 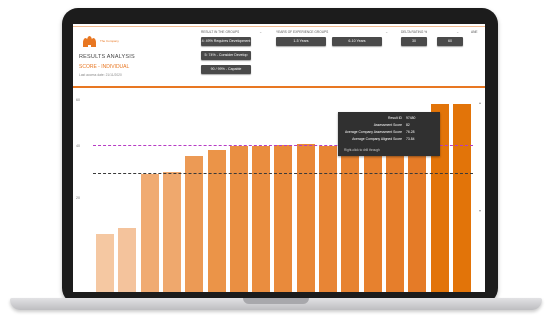 What do you see at coordinates (100, 75) in the screenshot?
I see `last-update-date: Last access date: 21/11/2020` at bounding box center [100, 75].